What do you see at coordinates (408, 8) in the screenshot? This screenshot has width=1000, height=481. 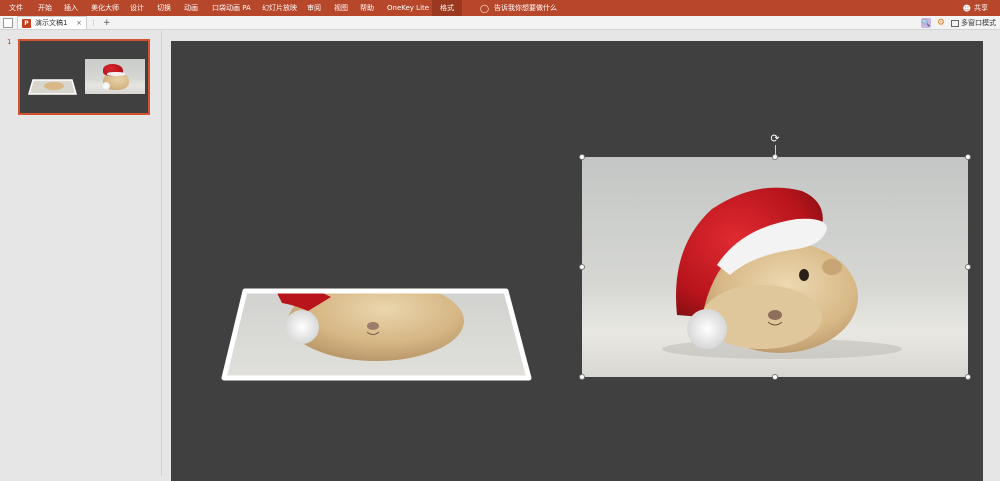 I see `ribbon-tab: OneKey Lite` at bounding box center [408, 8].